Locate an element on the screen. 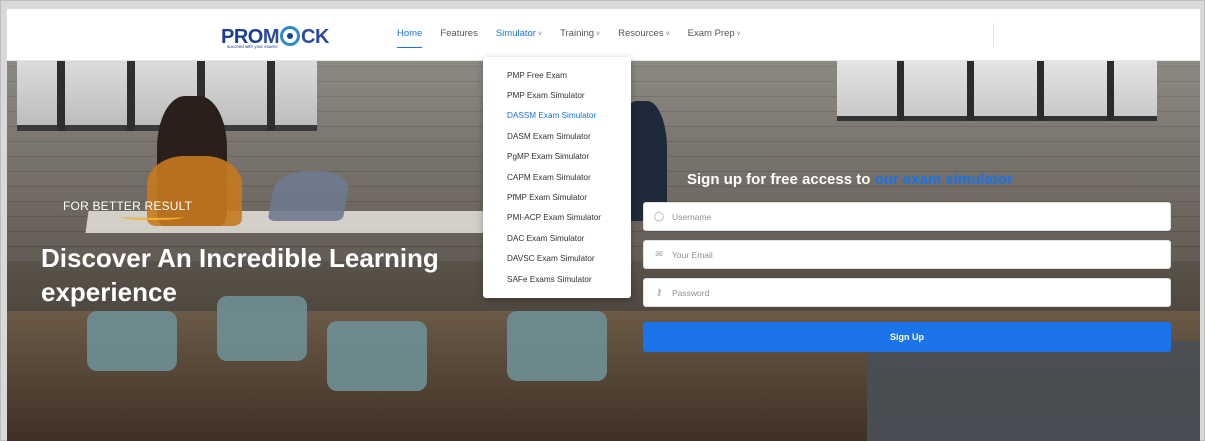  menu-item-safe-exams-simulator: SAFe Exams Simulator is located at coordinates (557, 279).